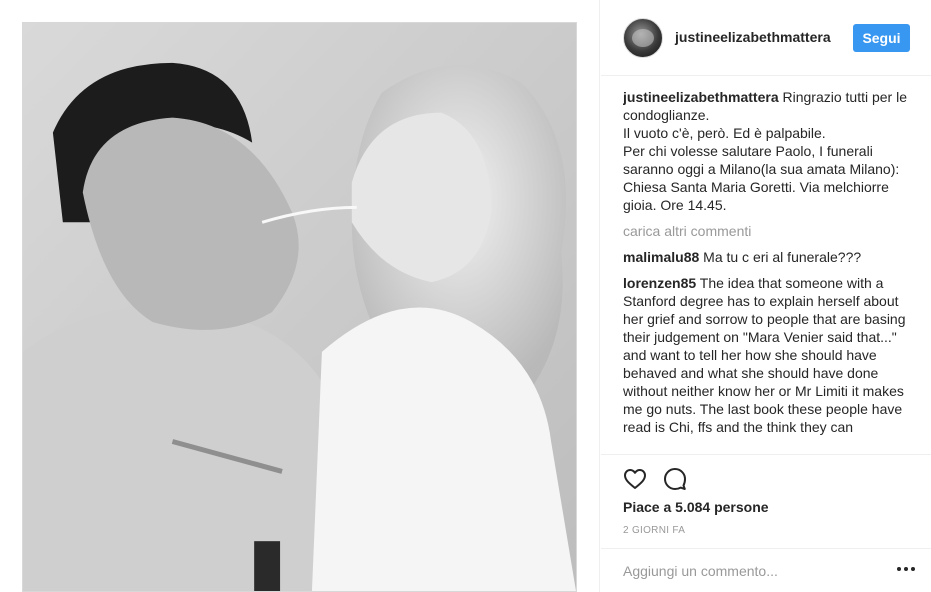 The image size is (931, 592). I want to click on comment-username: lorenzen85, so click(659, 283).